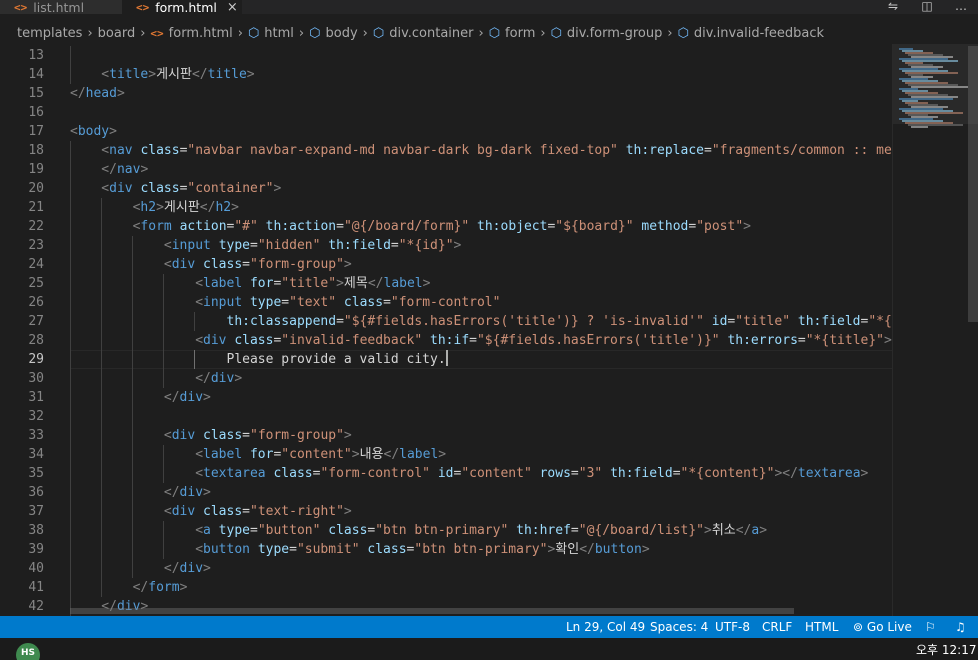  What do you see at coordinates (446, 55) in the screenshot?
I see `code-line: 13` at bounding box center [446, 55].